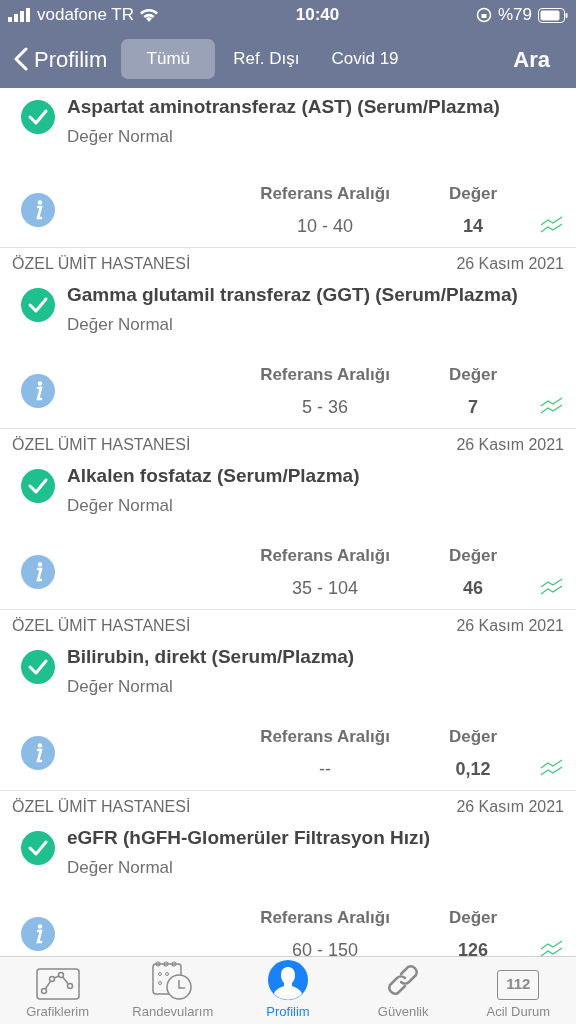 Image resolution: width=576 pixels, height=1024 pixels. I want to click on chevron-left-icon, so click(21, 59).